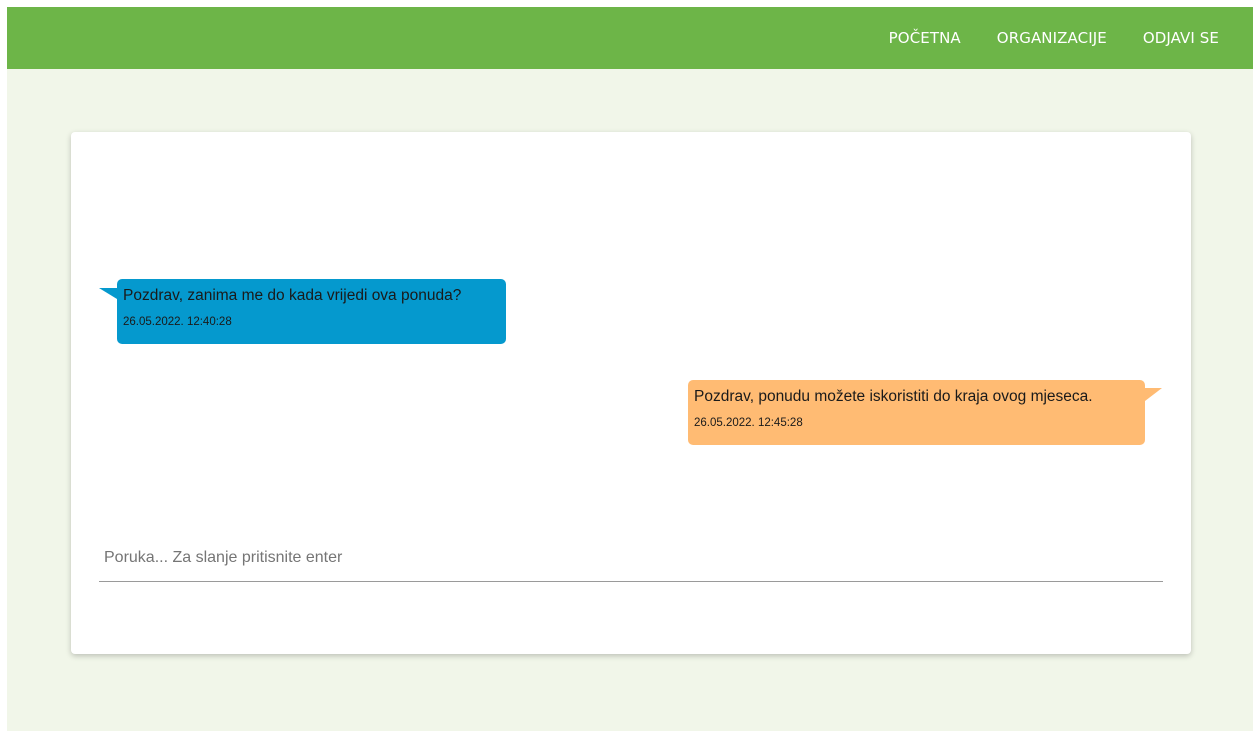 The image size is (1253, 731). I want to click on nav-link-organizations: ORGANIZACIJE, so click(1052, 38).